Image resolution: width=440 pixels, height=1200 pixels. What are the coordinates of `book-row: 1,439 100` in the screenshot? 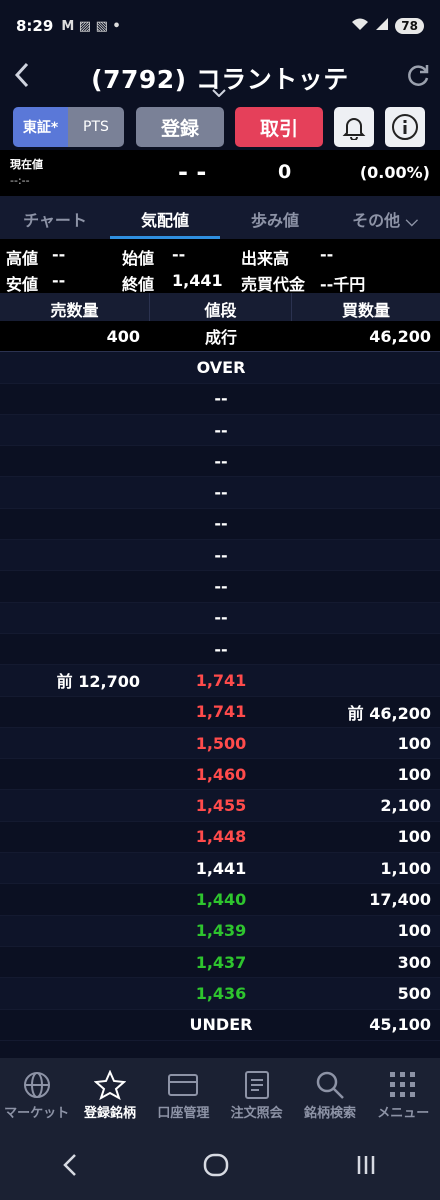 It's located at (220, 931).